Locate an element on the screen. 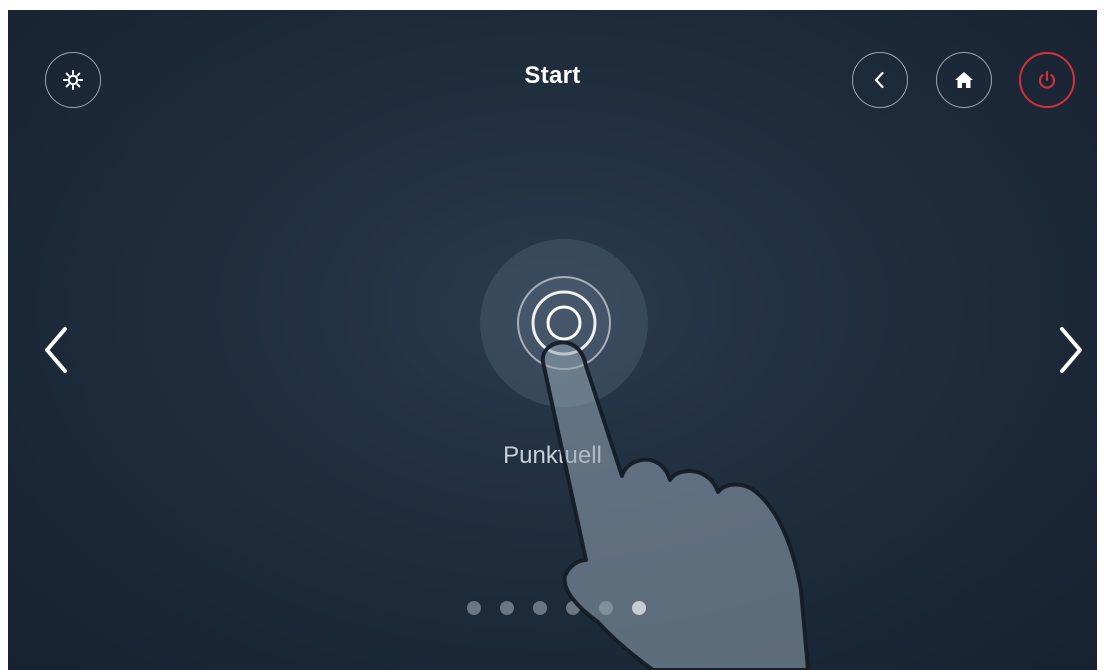 This screenshot has width=1105, height=670. chevron-right-icon is located at coordinates (1071, 350).